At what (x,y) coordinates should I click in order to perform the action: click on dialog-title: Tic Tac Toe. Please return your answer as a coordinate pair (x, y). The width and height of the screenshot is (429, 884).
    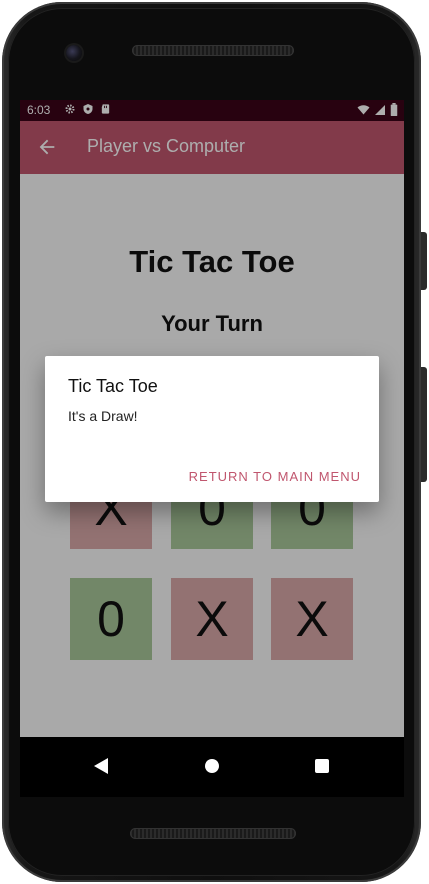
    Looking at the image, I should click on (113, 386).